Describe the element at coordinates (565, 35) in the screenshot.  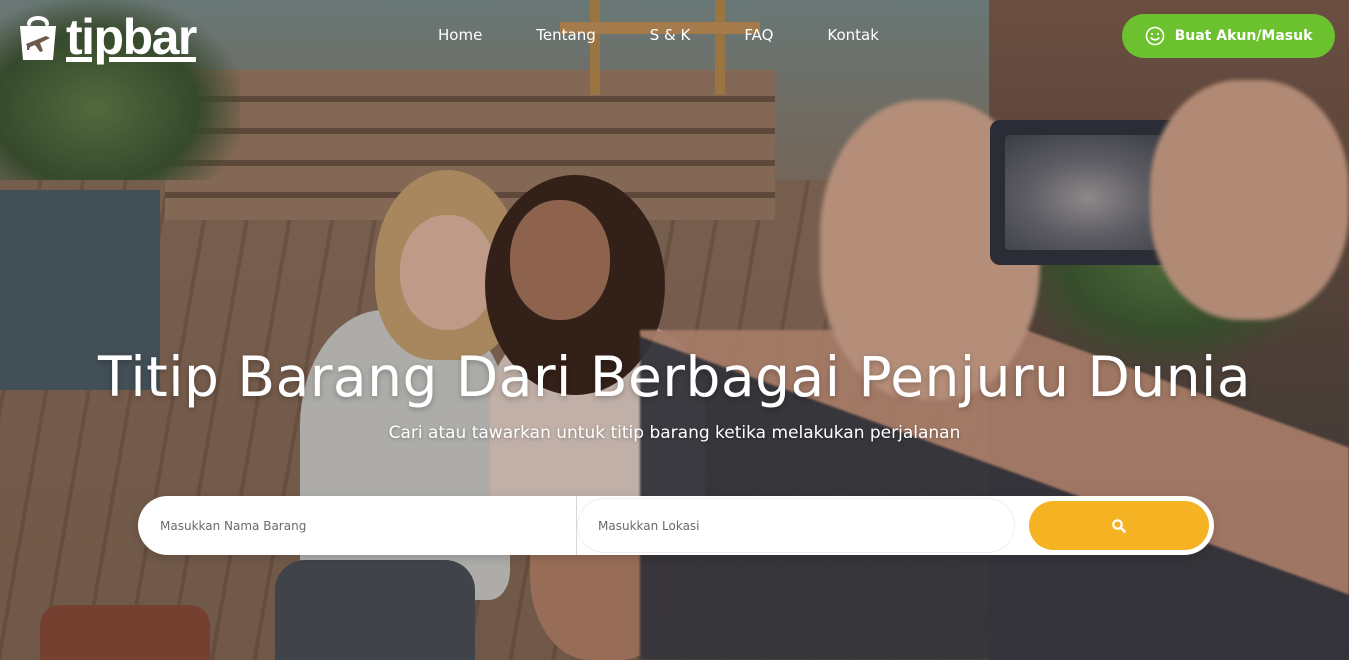
I see `nav-item-tentang: Tentang` at that location.